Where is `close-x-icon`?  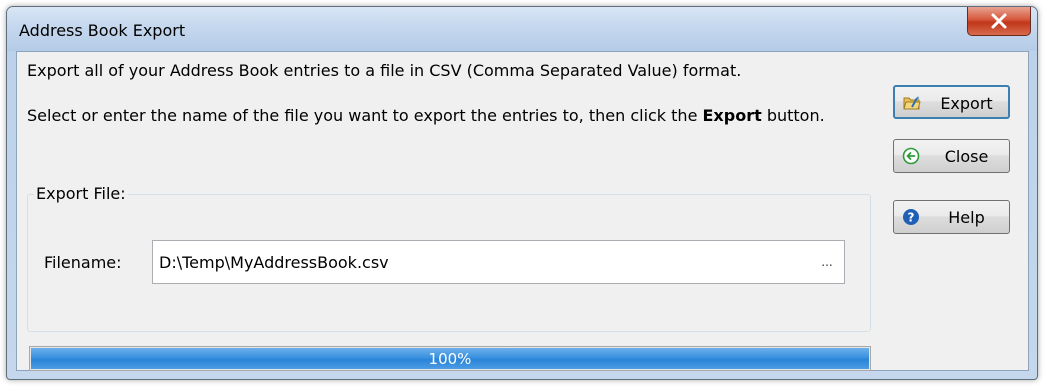 close-x-icon is located at coordinates (999, 21).